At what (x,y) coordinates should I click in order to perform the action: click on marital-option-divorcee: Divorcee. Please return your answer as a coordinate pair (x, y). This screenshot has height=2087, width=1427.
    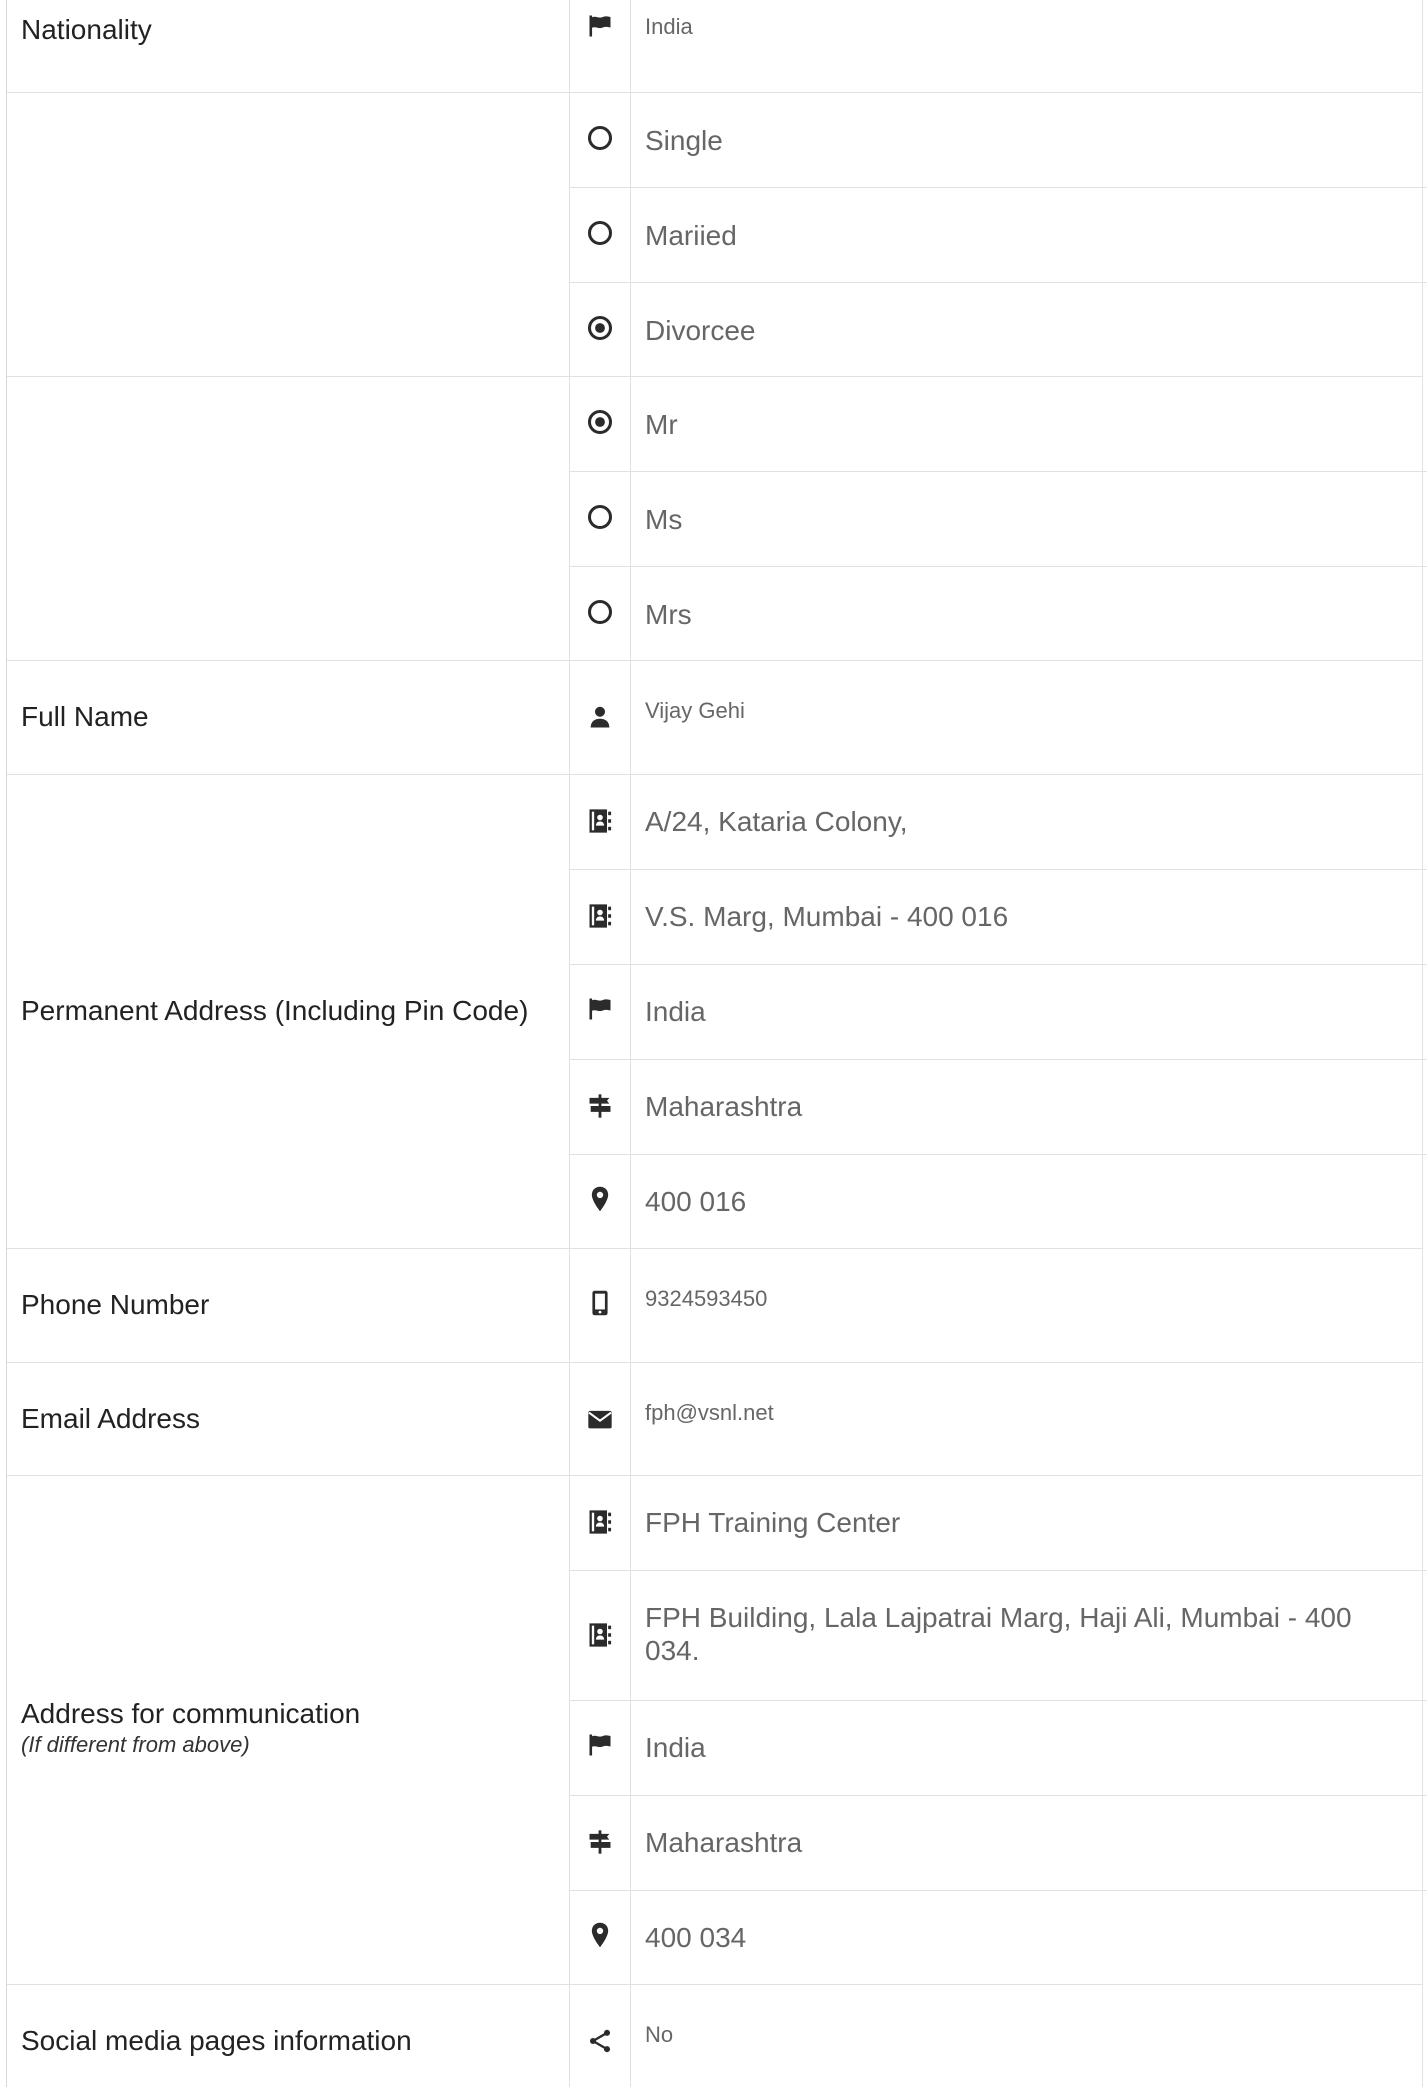
    Looking at the image, I should click on (998, 329).